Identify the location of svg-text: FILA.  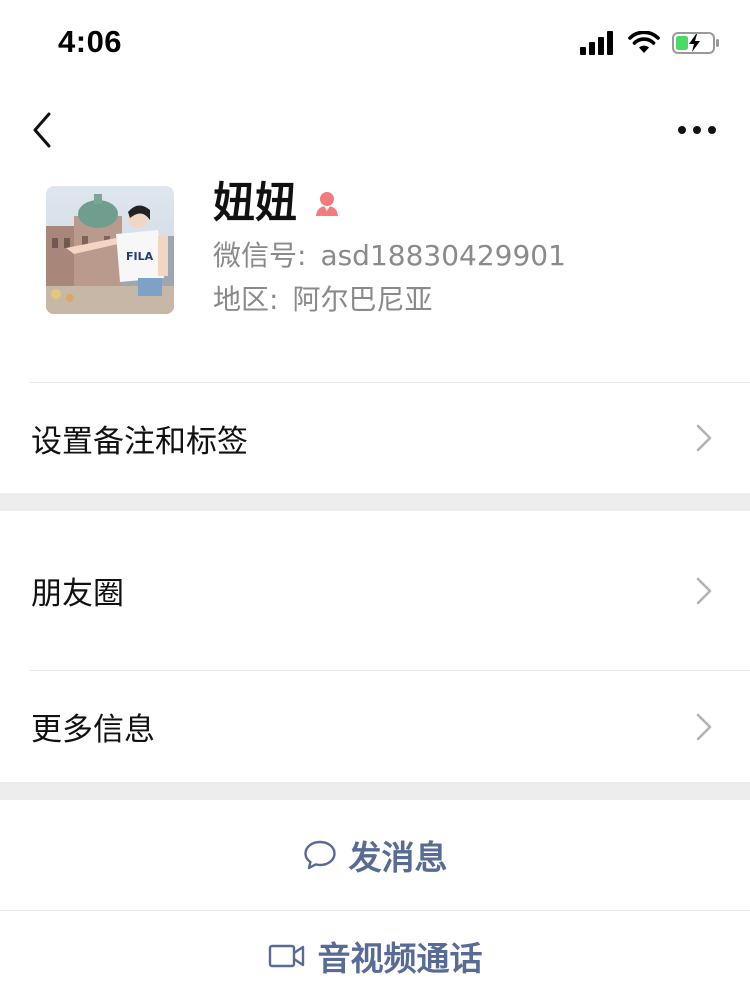
(140, 256).